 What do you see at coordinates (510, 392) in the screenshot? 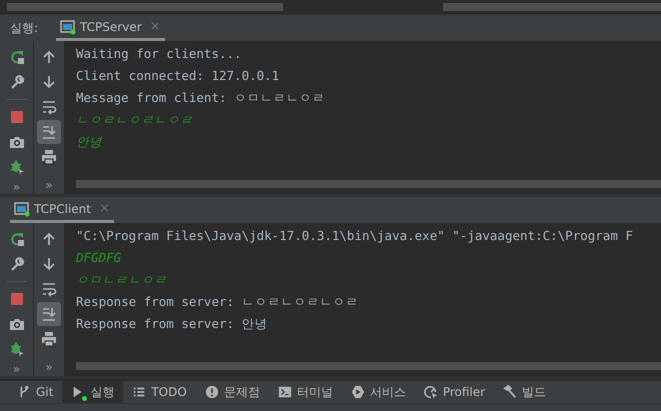
I see `hammer-icon` at bounding box center [510, 392].